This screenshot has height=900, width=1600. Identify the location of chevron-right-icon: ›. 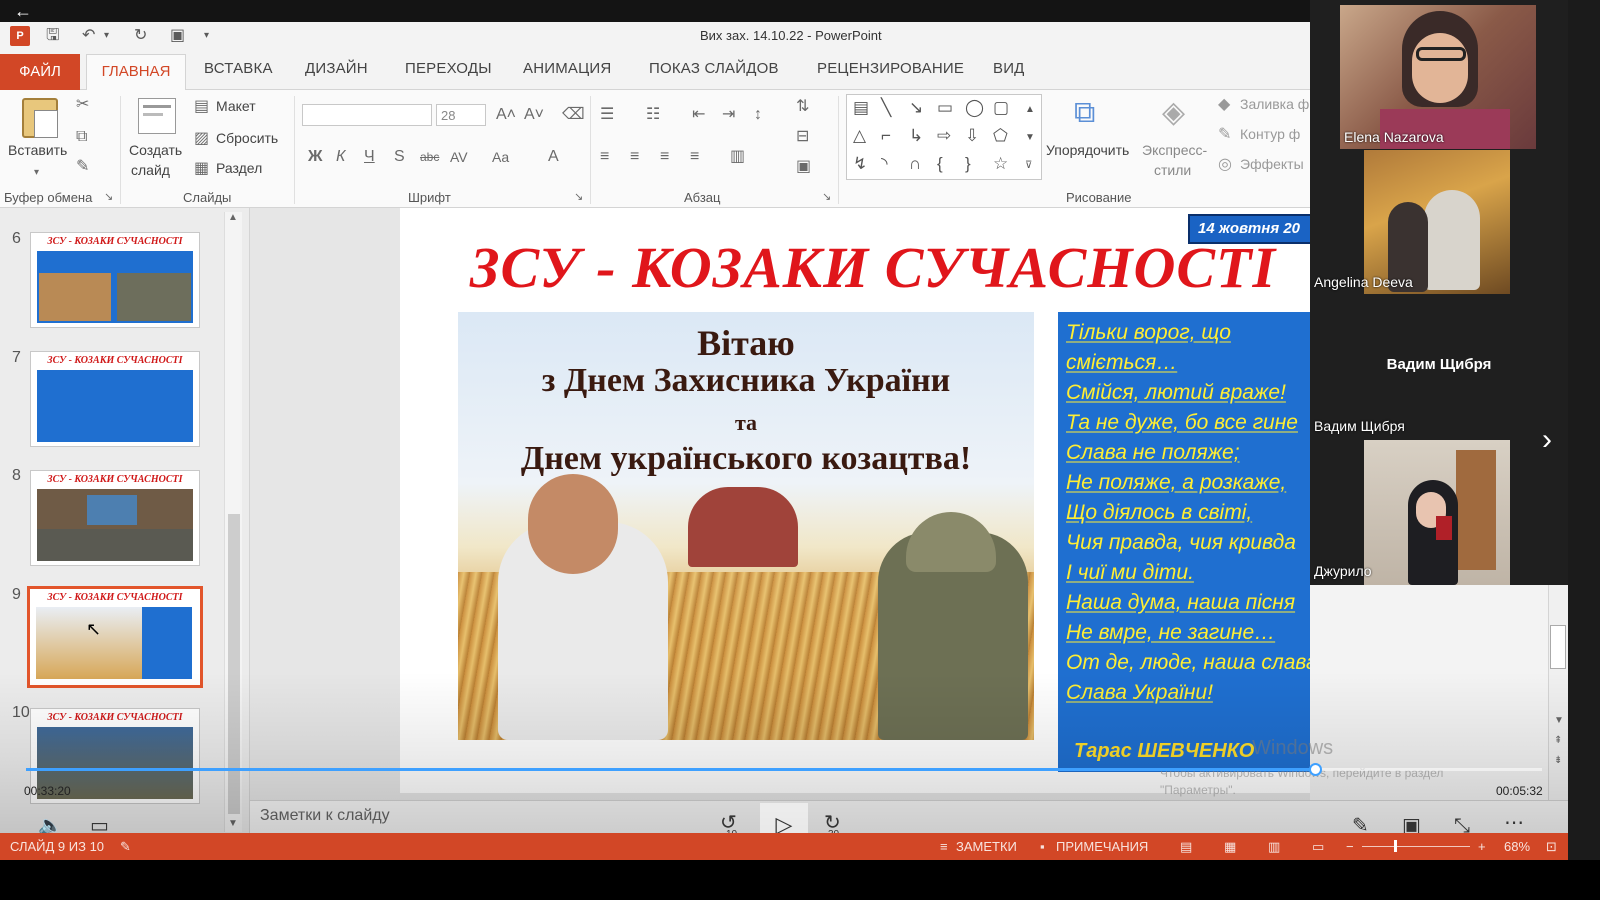
(1547, 440).